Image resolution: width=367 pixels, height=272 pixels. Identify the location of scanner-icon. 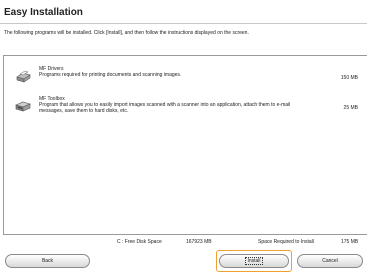
(23, 107).